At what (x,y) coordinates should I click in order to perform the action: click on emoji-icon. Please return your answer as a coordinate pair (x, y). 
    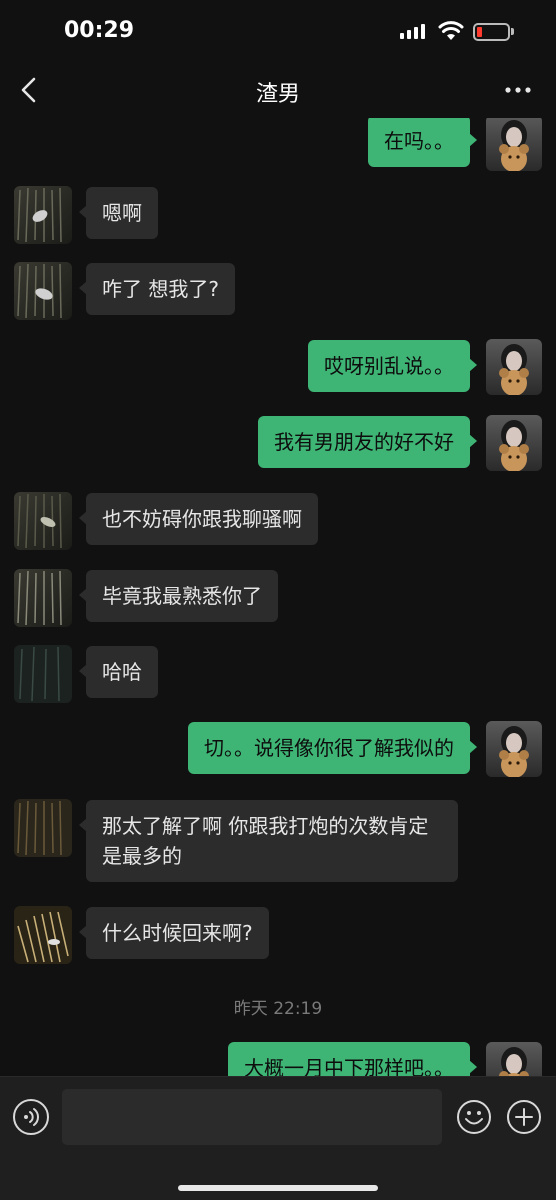
    Looking at the image, I should click on (474, 1117).